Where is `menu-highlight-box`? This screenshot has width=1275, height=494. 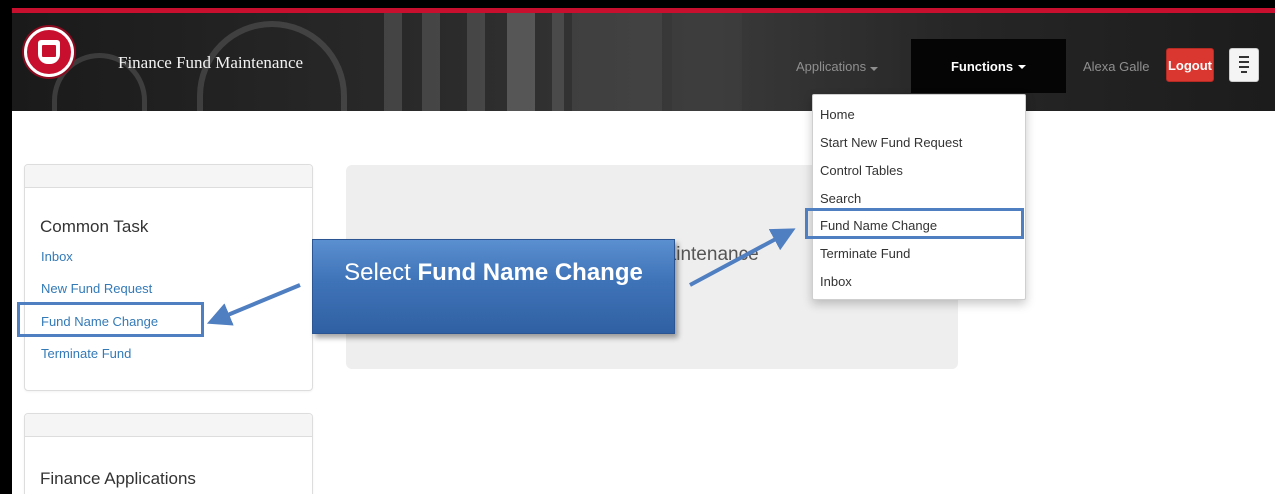
menu-highlight-box is located at coordinates (914, 223).